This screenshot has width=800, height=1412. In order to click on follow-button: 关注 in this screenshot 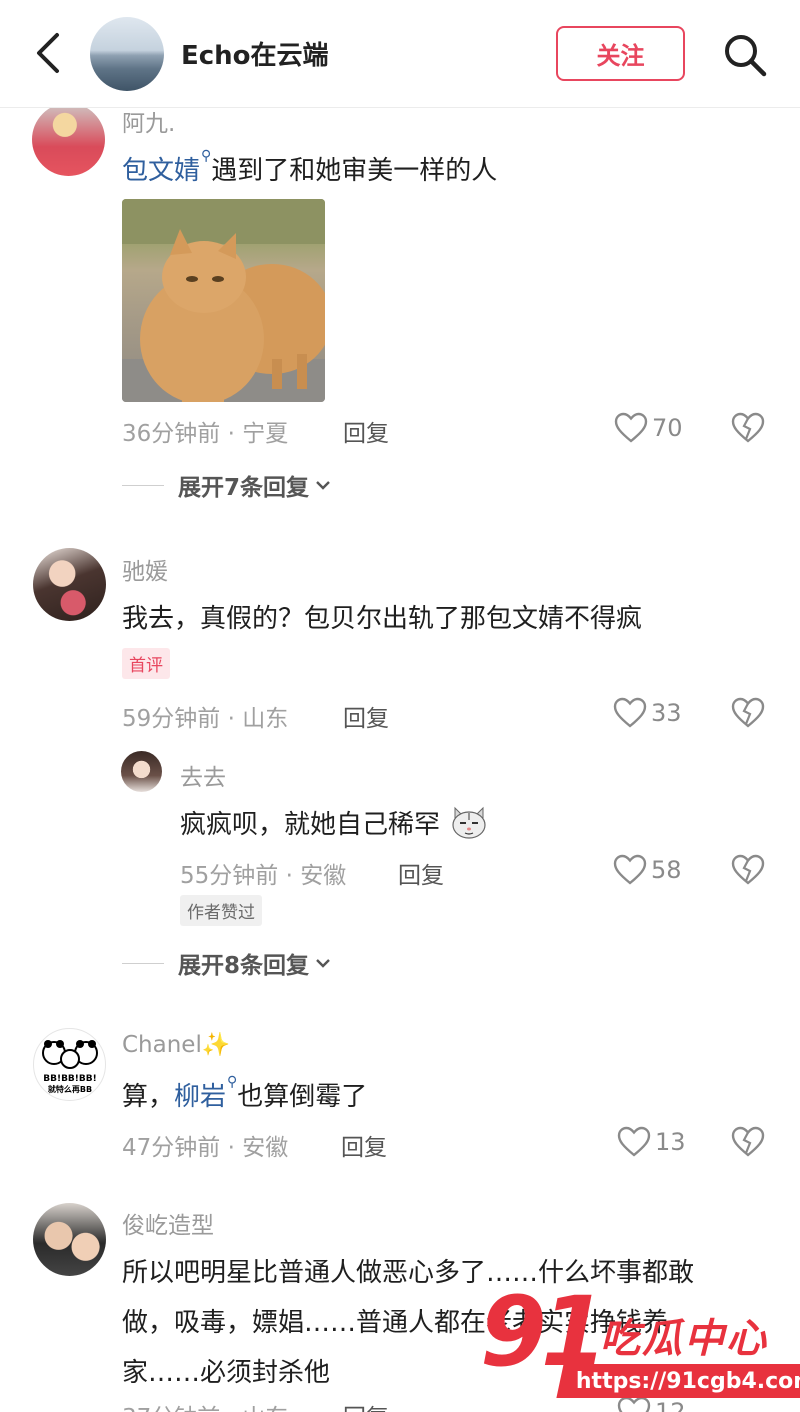, I will do `click(620, 53)`.